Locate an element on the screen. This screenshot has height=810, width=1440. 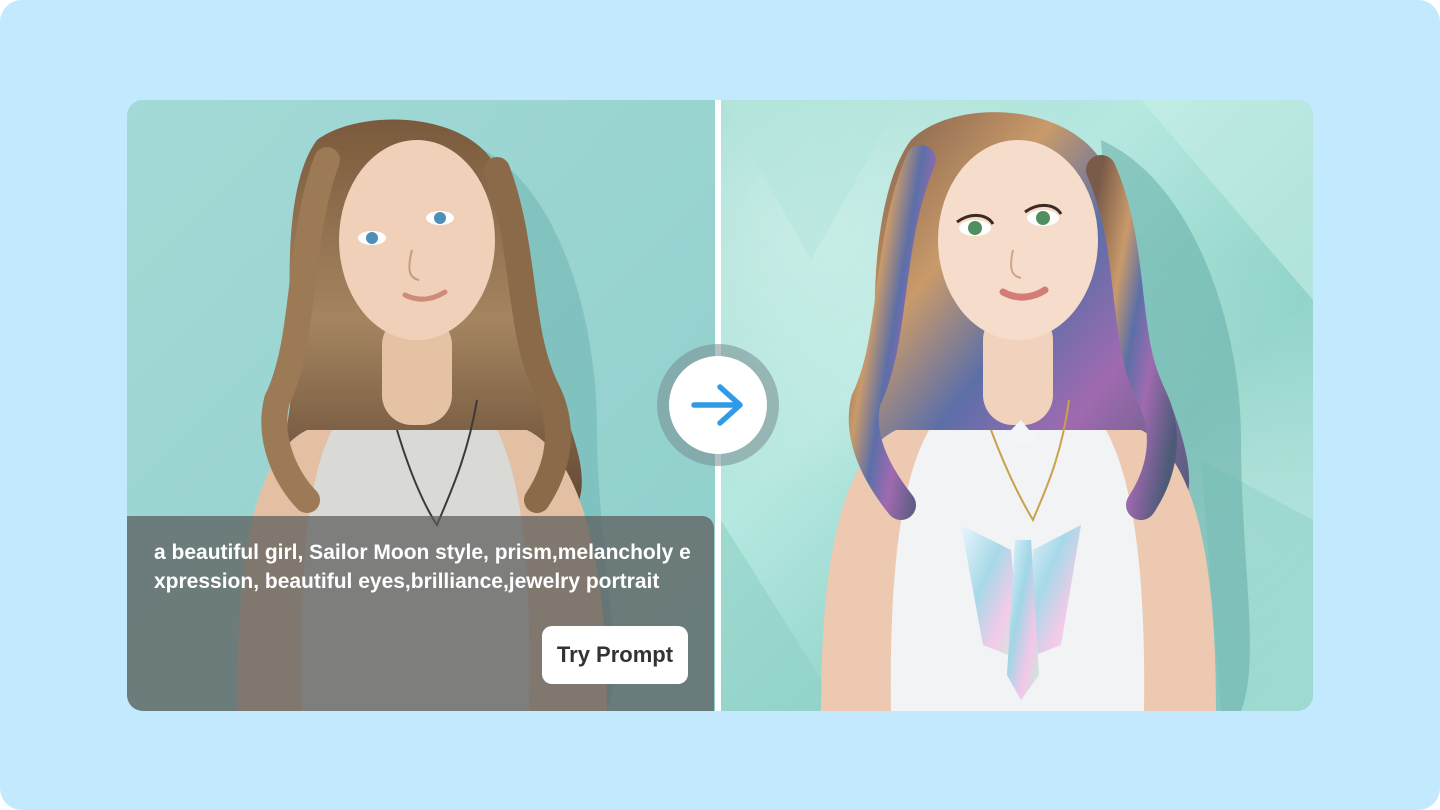
arrow-circle is located at coordinates (718, 405).